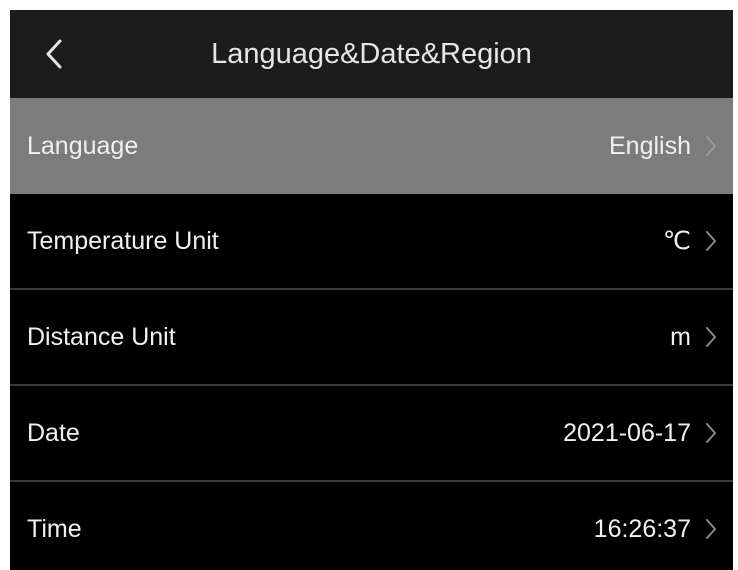 The height and width of the screenshot is (570, 738). Describe the element at coordinates (83, 145) in the screenshot. I see `row-label: Language` at that location.